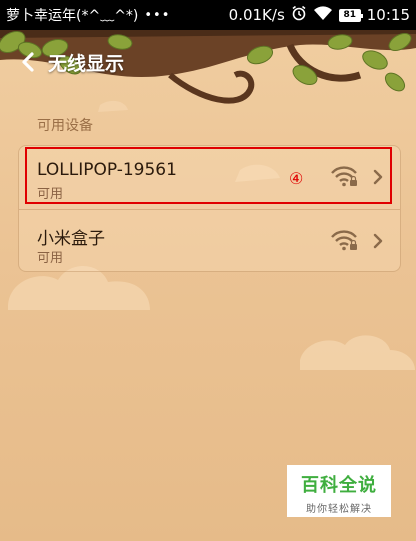 This screenshot has height=541, width=416. Describe the element at coordinates (72, 16) in the screenshot. I see `carrier-name: 萝卜幸运年(*^﹏^*)` at that location.